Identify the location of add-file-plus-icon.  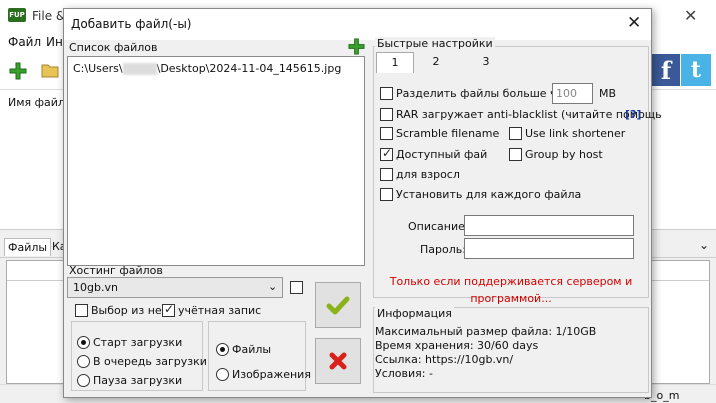
(356, 46).